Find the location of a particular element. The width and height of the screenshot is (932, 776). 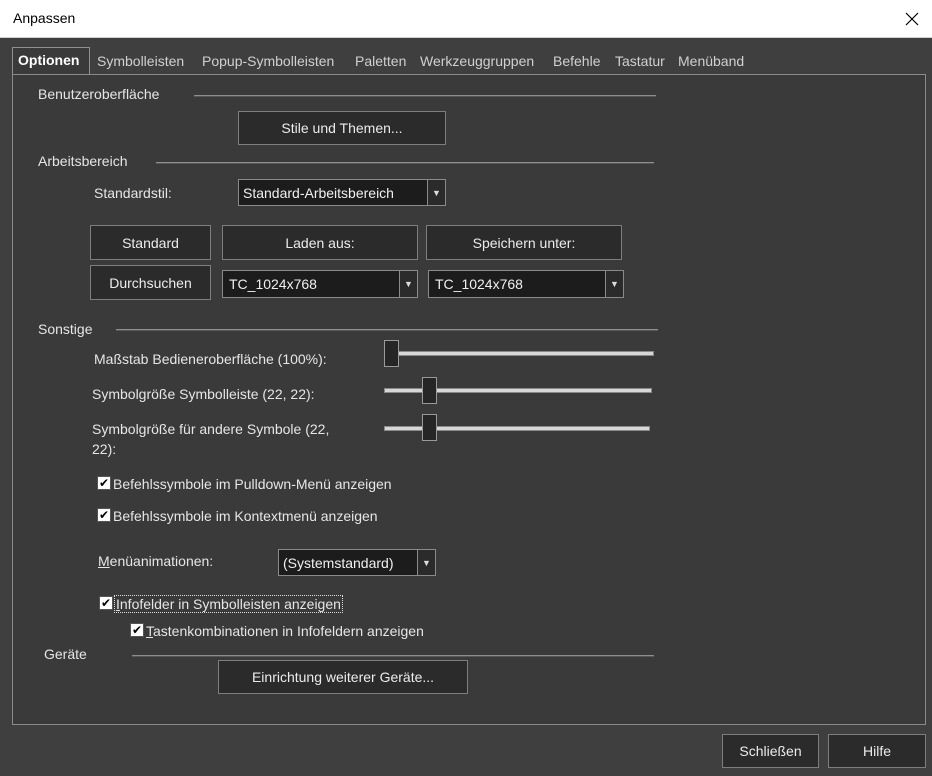

standard-button: Standard is located at coordinates (150, 242).